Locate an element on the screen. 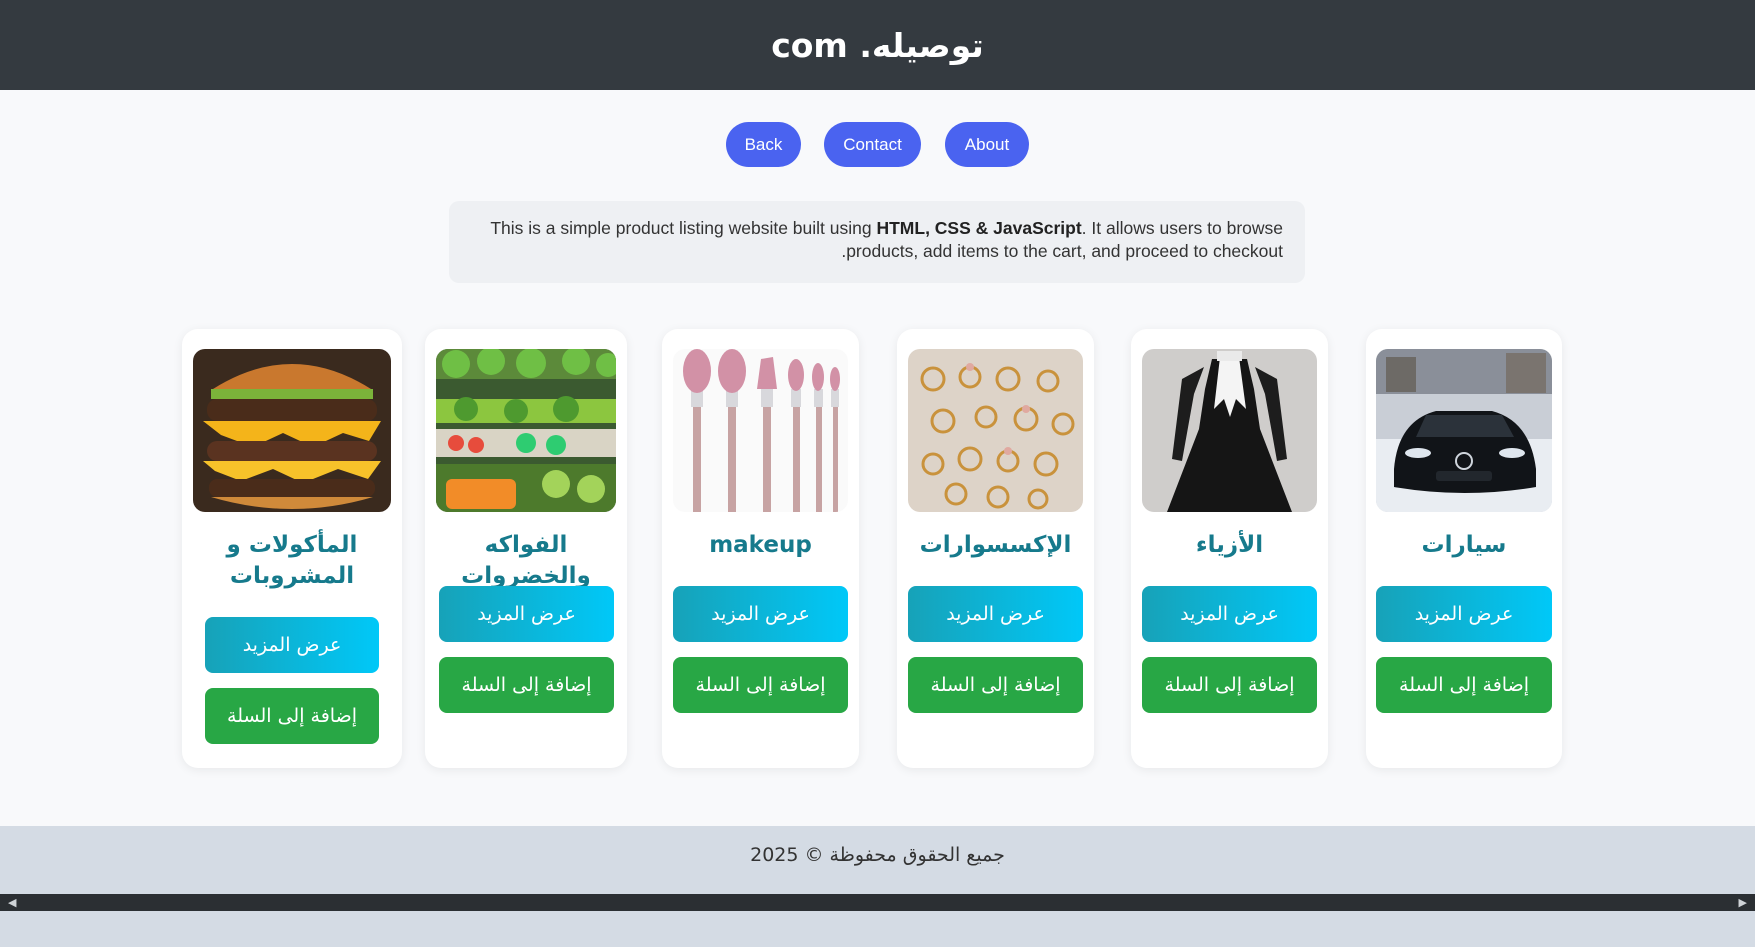 The height and width of the screenshot is (947, 1755). site-title: توصيله. com is located at coordinates (877, 45).